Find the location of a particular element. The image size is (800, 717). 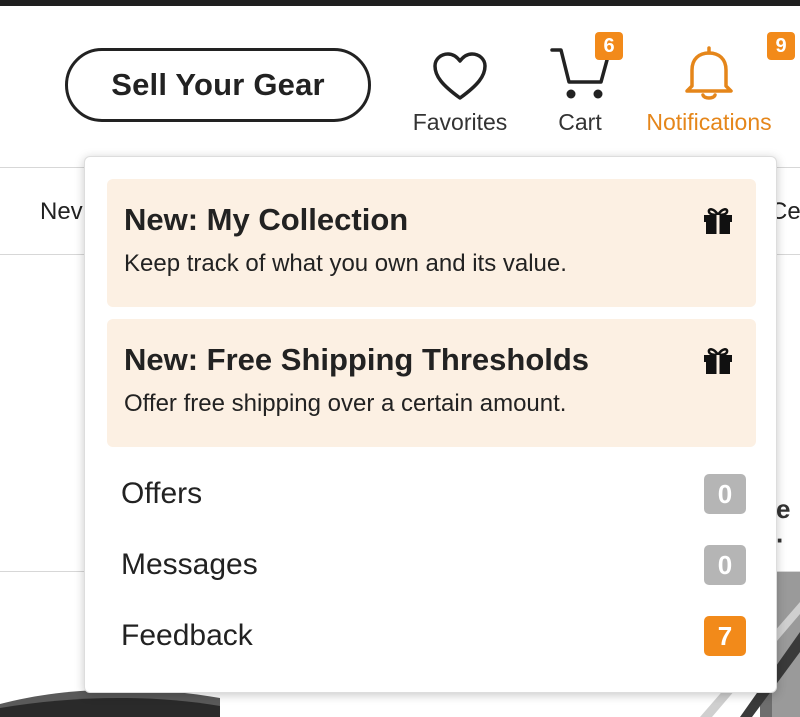

top-strip is located at coordinates (400, 3).